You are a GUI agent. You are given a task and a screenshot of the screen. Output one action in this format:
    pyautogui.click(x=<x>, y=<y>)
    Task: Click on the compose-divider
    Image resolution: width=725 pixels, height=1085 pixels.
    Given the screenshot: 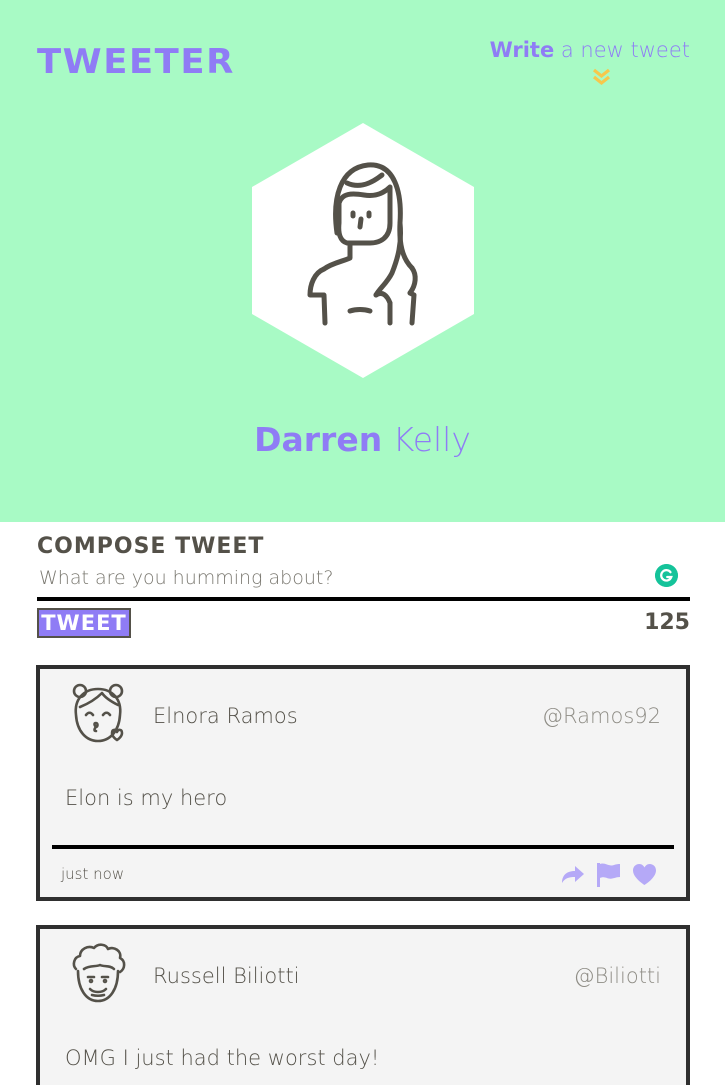 What is the action you would take?
    pyautogui.click(x=363, y=599)
    